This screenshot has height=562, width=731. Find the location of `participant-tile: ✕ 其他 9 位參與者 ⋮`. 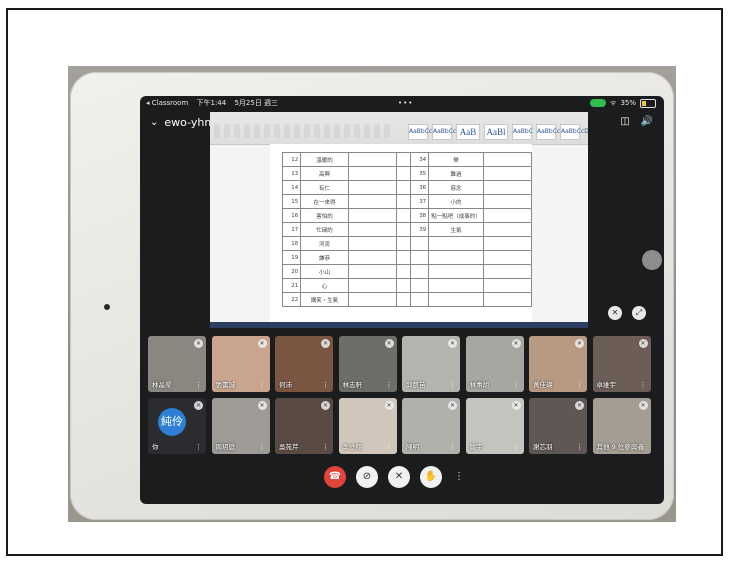

participant-tile: ✕ 其他 9 位參與者 ⋮ is located at coordinates (621, 426).